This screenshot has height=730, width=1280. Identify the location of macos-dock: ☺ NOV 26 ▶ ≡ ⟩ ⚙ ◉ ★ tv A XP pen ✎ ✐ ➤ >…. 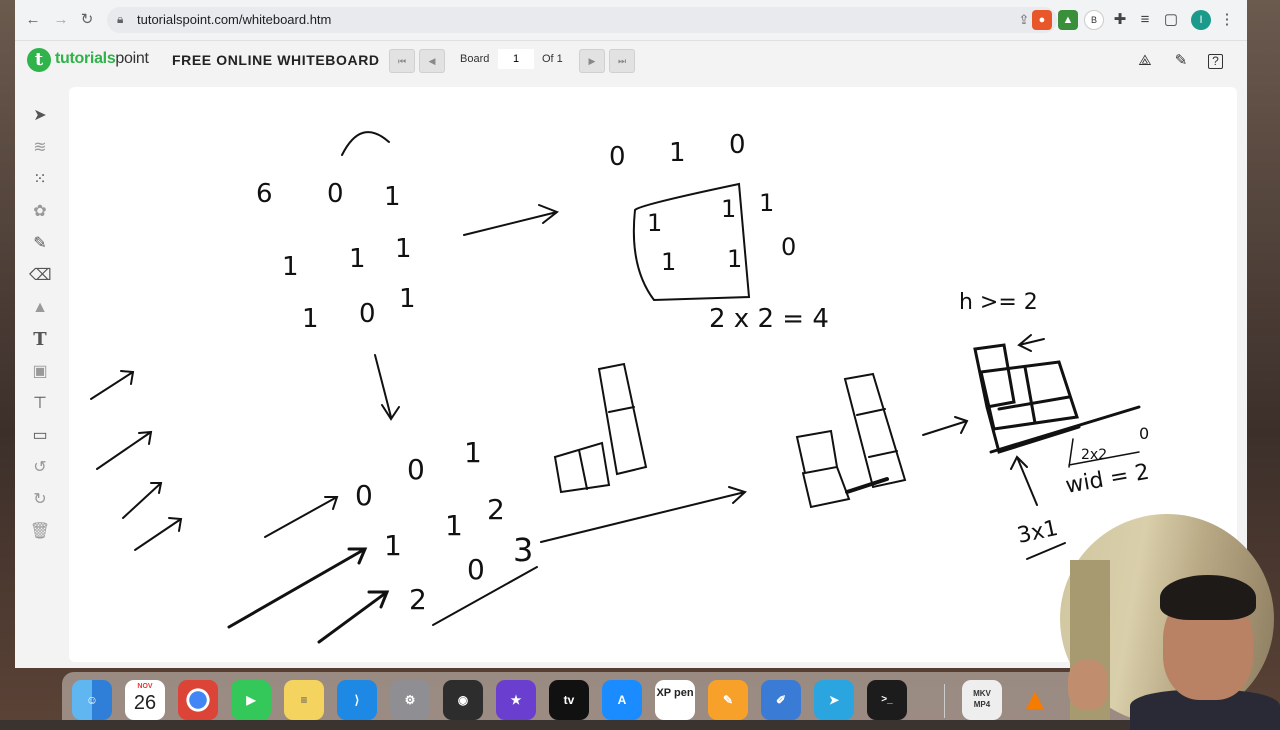
(612, 696).